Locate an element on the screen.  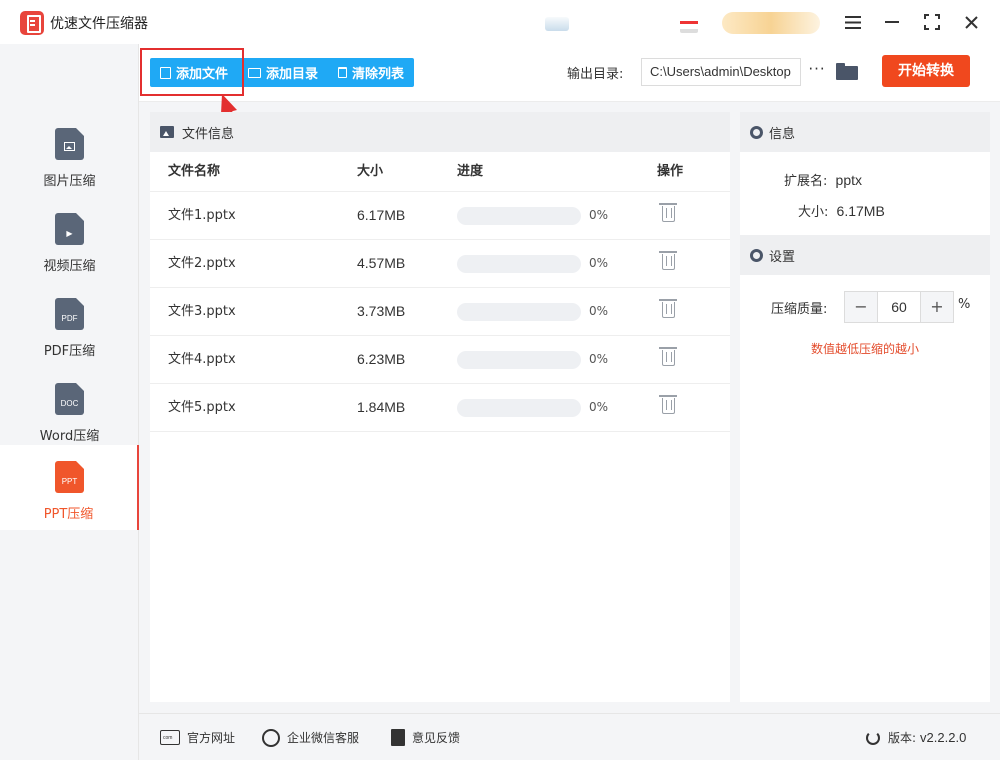
version-value: v2.2.2.0 is located at coordinates (943, 737).